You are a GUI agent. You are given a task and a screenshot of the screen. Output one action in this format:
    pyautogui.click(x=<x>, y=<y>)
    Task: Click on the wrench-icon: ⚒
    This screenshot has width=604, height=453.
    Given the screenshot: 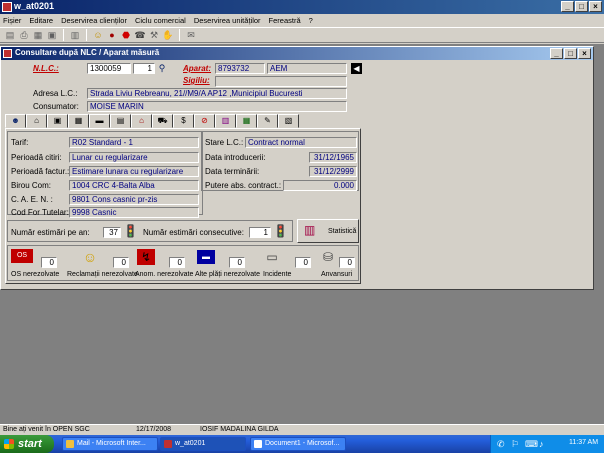 What is the action you would take?
    pyautogui.click(x=154, y=35)
    